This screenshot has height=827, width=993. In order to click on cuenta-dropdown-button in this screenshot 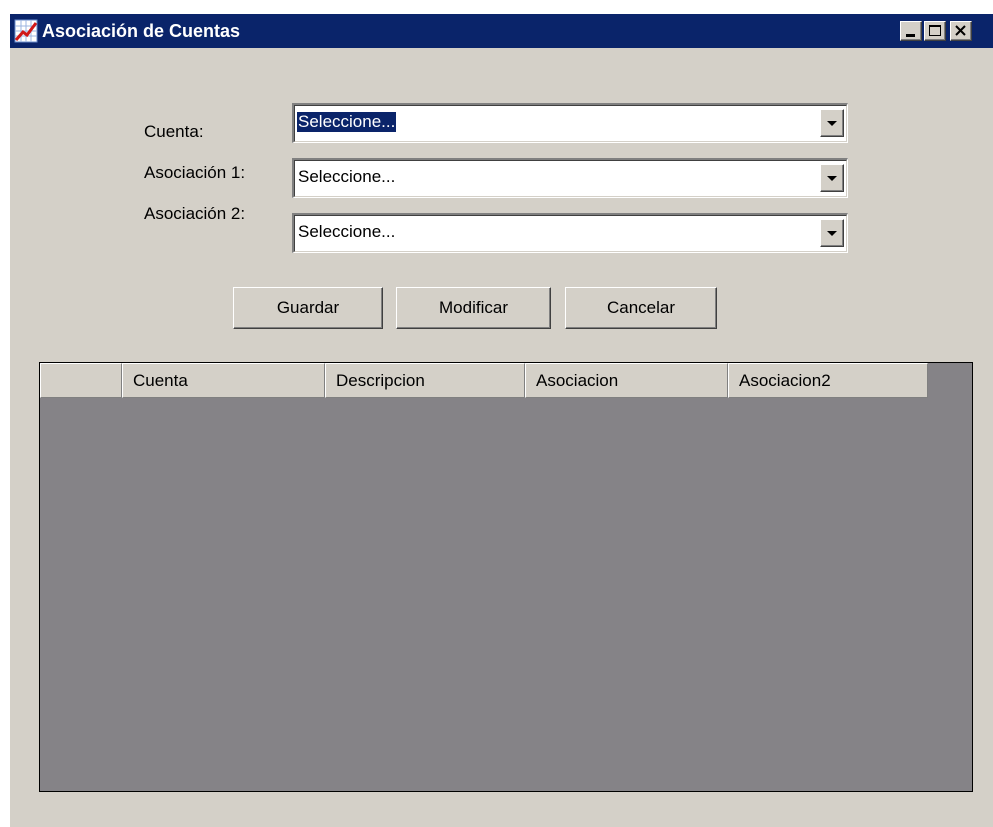, I will do `click(832, 123)`.